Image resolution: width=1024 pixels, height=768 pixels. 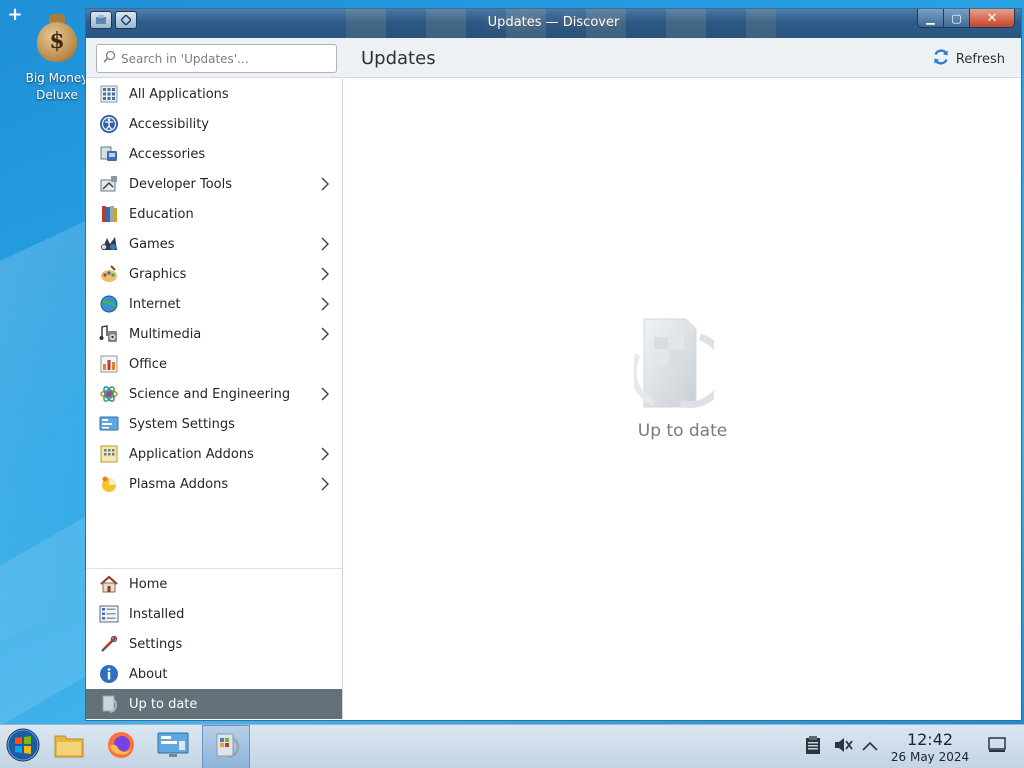 I want to click on sidebar-item-office: Office, so click(x=214, y=364).